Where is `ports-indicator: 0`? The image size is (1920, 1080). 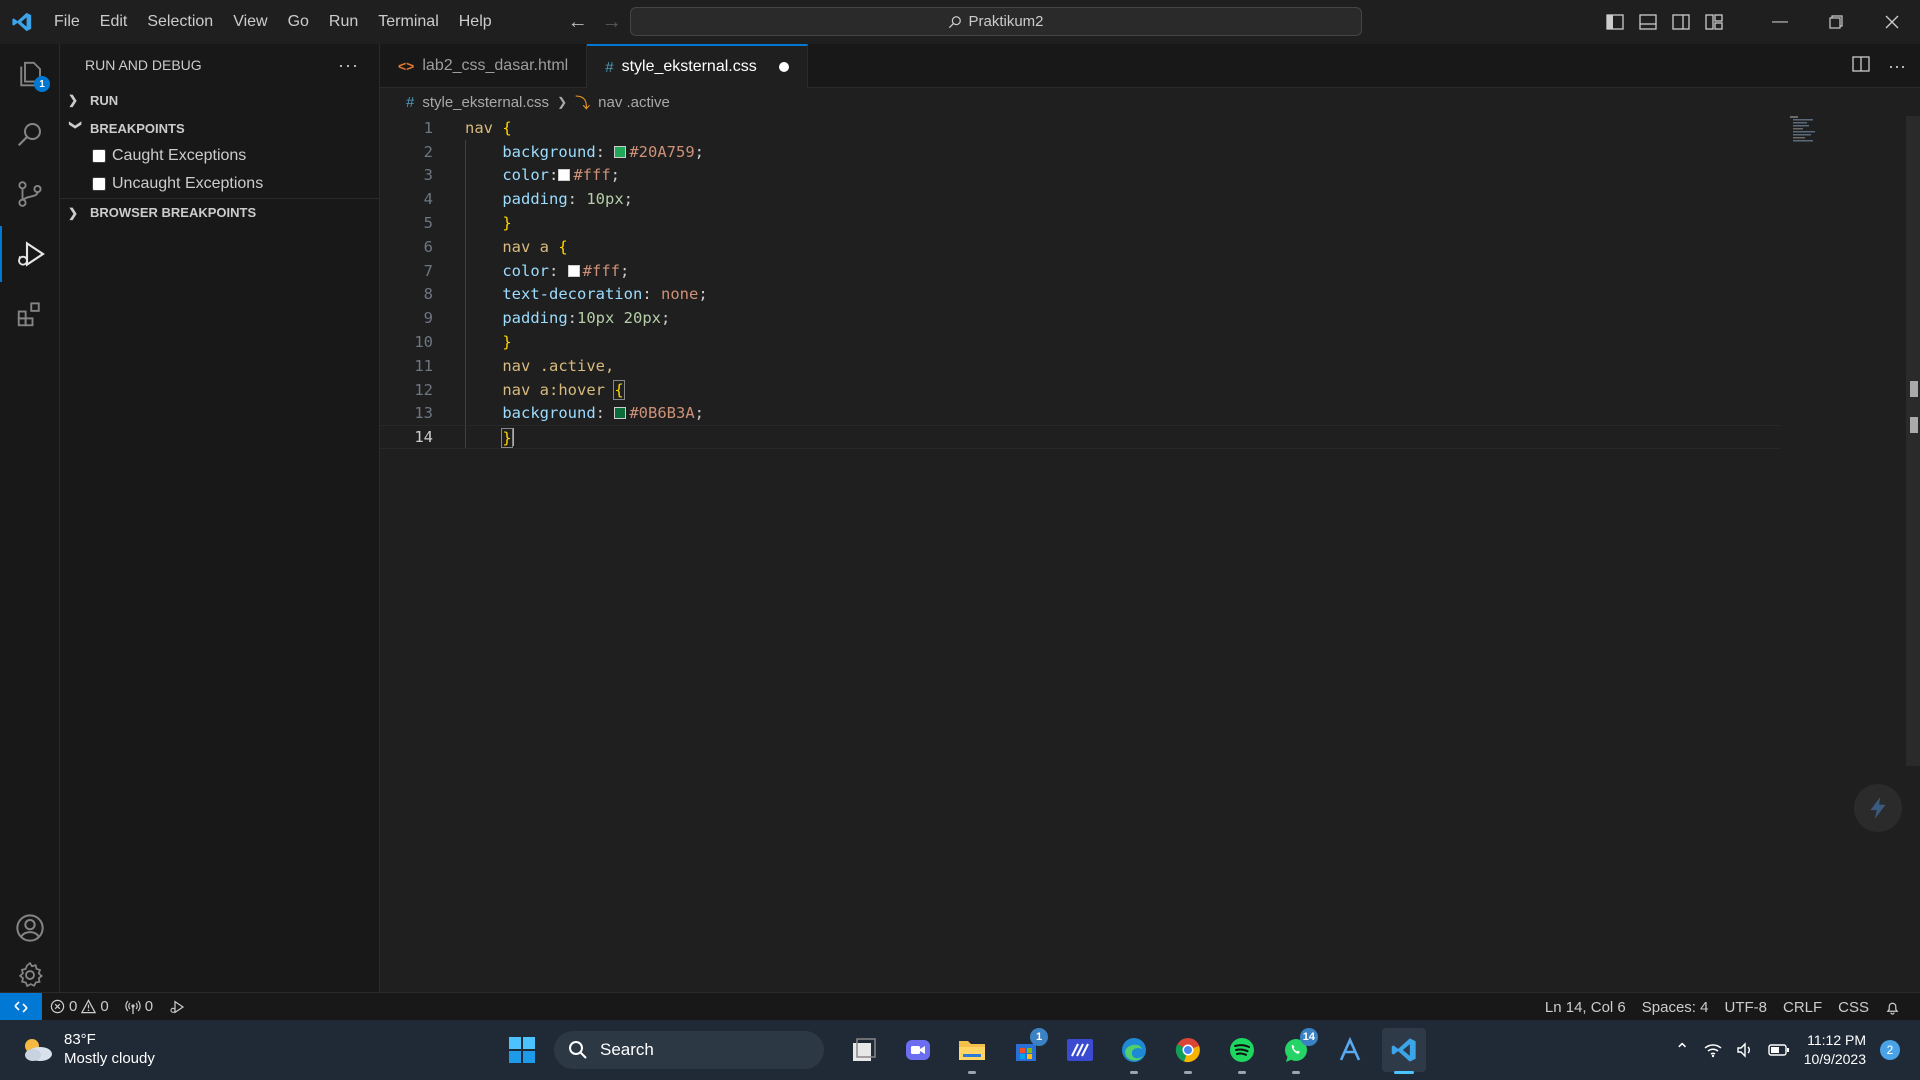
ports-indicator: 0 is located at coordinates (139, 1007).